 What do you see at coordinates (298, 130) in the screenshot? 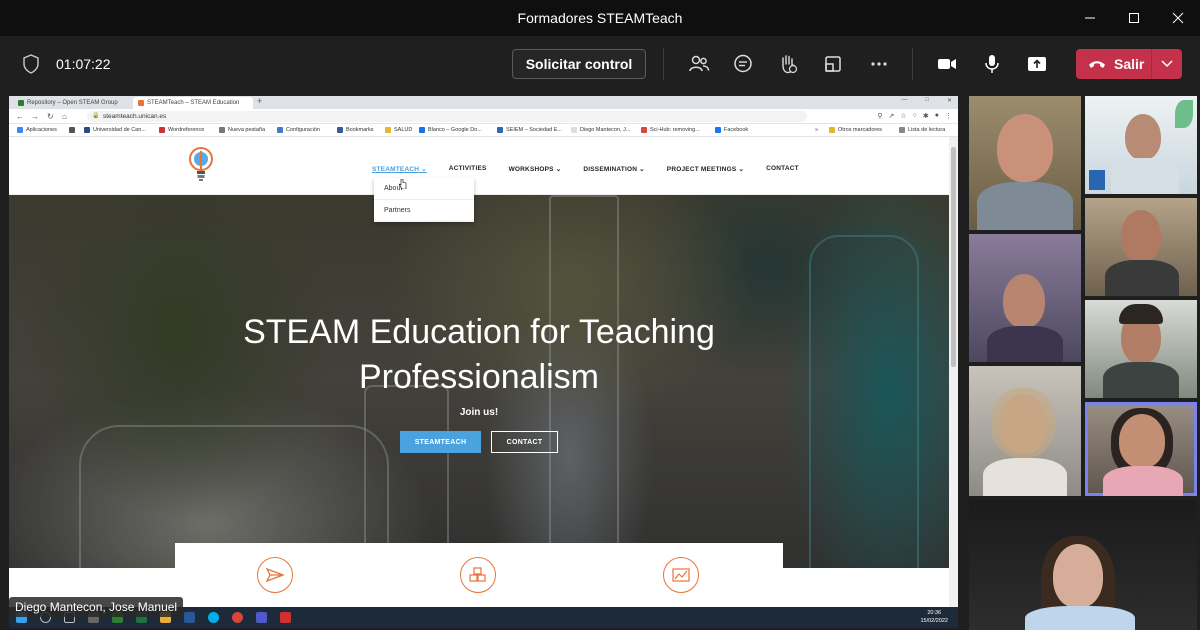
I see `bookmark-item: Configuración` at bounding box center [298, 130].